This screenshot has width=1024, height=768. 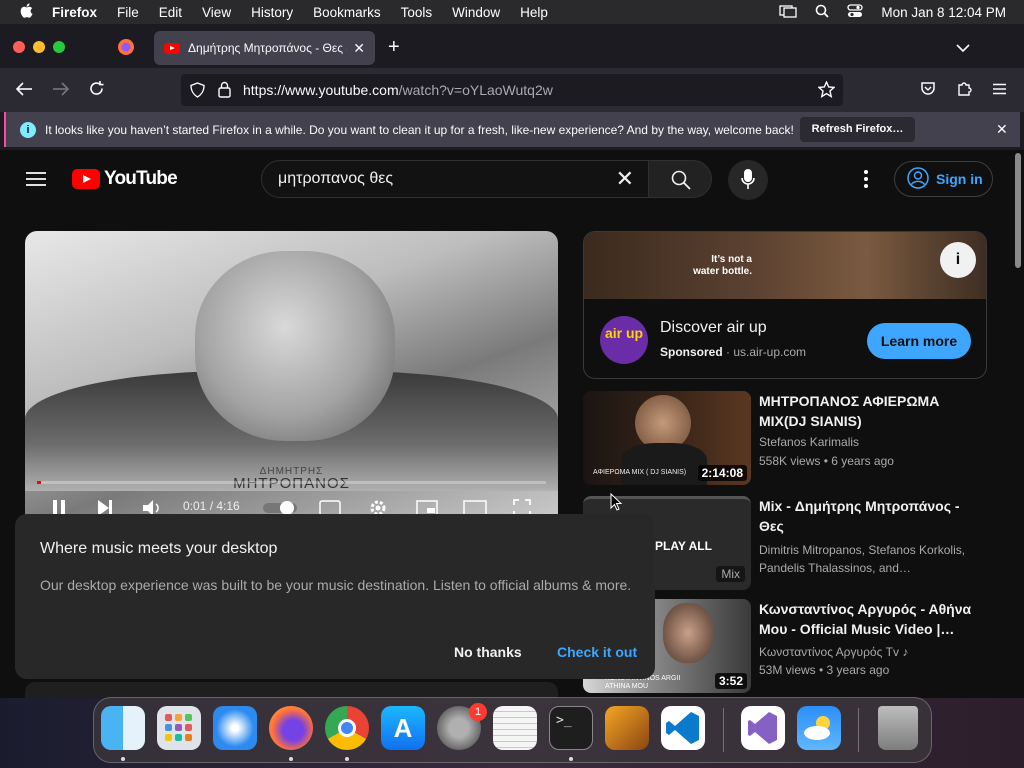 I want to click on ad-title: Discover air up, so click(x=713, y=328).